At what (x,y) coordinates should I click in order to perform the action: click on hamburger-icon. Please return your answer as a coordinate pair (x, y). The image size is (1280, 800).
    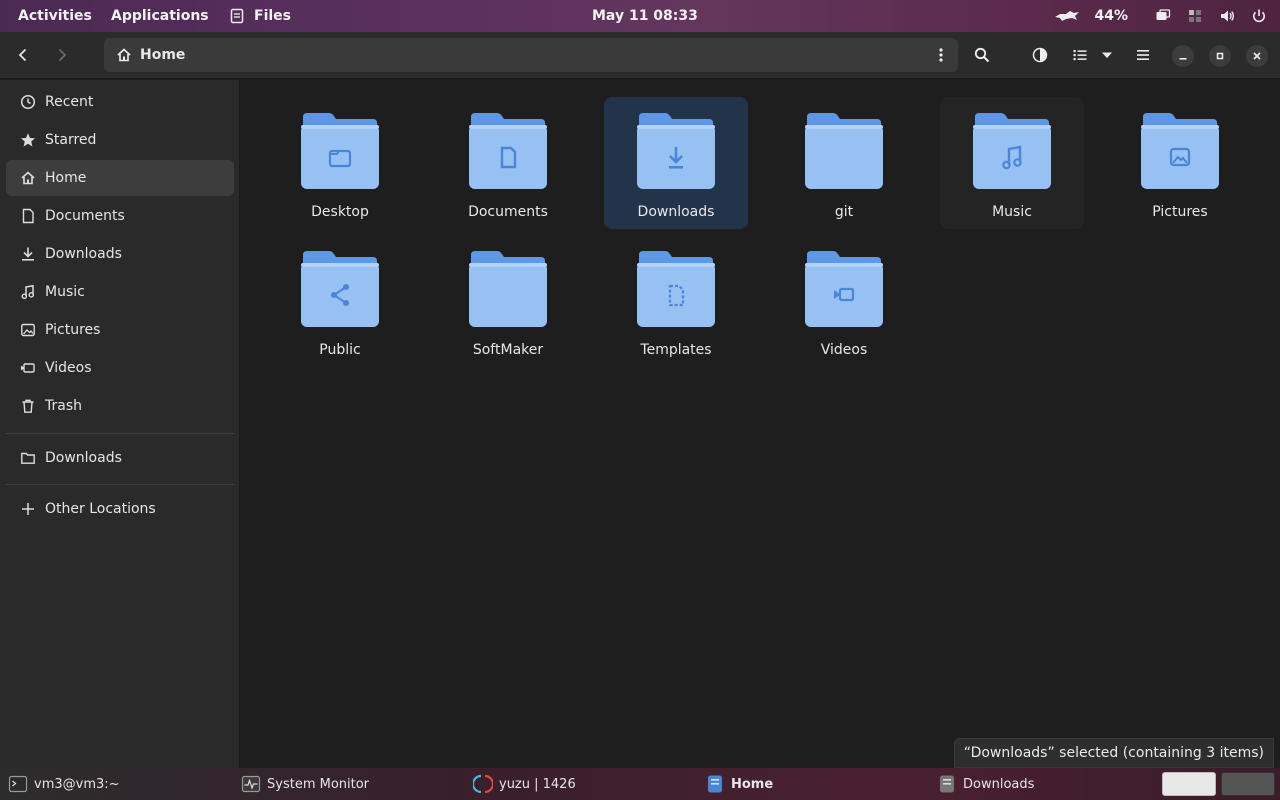
    Looking at the image, I should click on (1143, 55).